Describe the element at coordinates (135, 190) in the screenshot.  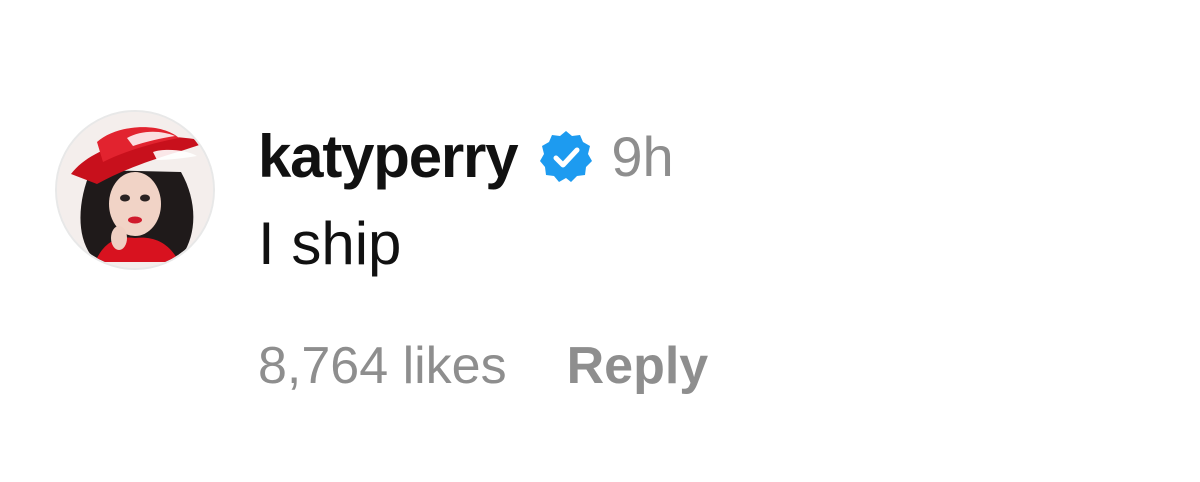
I see `avatar` at that location.